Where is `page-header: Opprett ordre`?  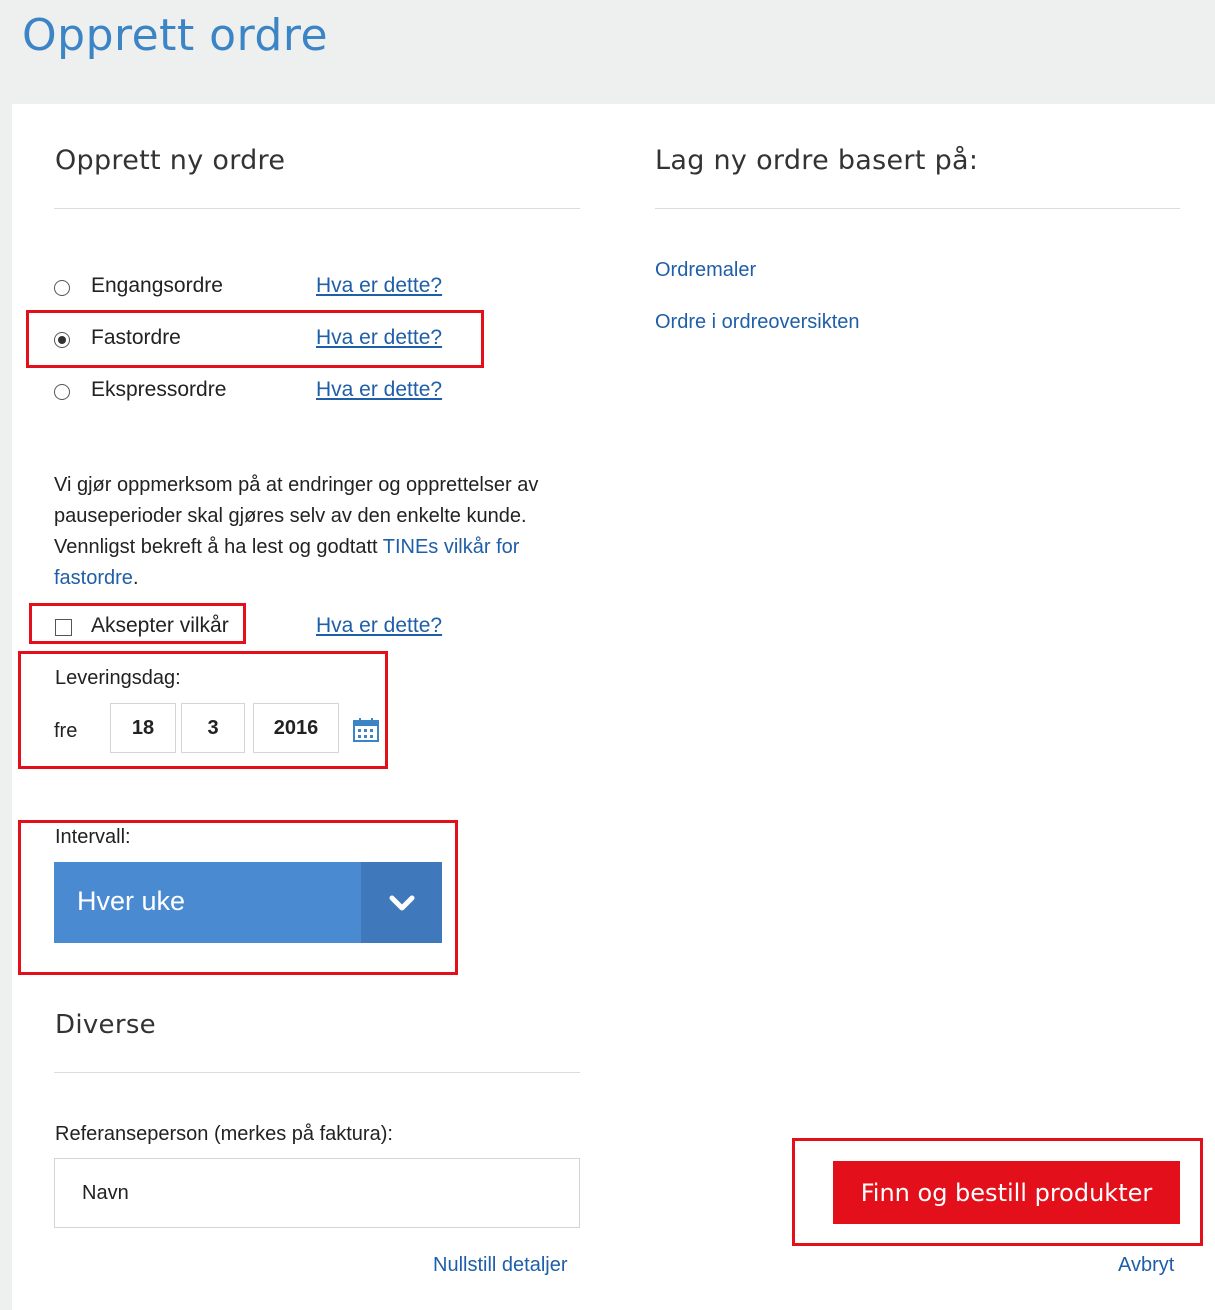 page-header: Opprett ordre is located at coordinates (607, 52).